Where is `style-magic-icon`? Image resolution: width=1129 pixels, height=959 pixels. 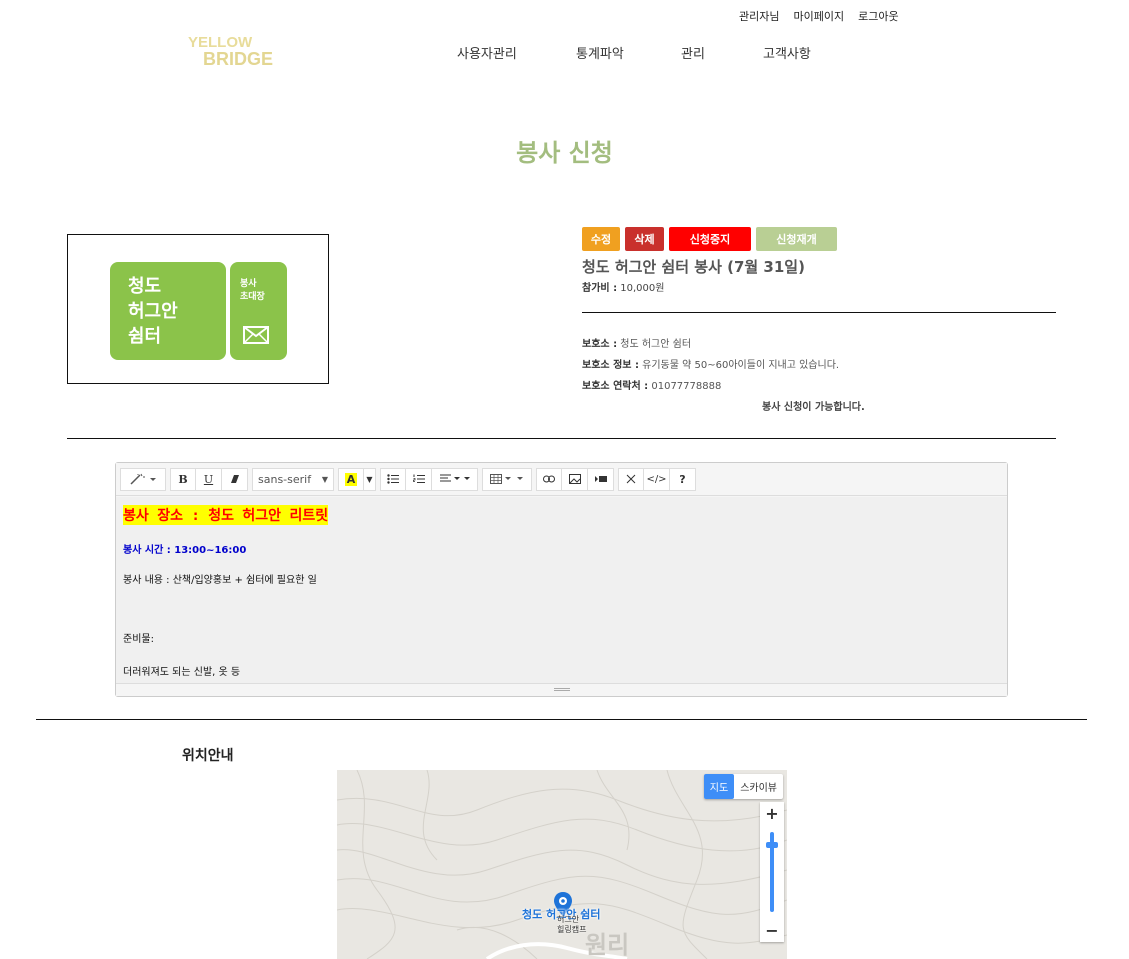 style-magic-icon is located at coordinates (143, 479).